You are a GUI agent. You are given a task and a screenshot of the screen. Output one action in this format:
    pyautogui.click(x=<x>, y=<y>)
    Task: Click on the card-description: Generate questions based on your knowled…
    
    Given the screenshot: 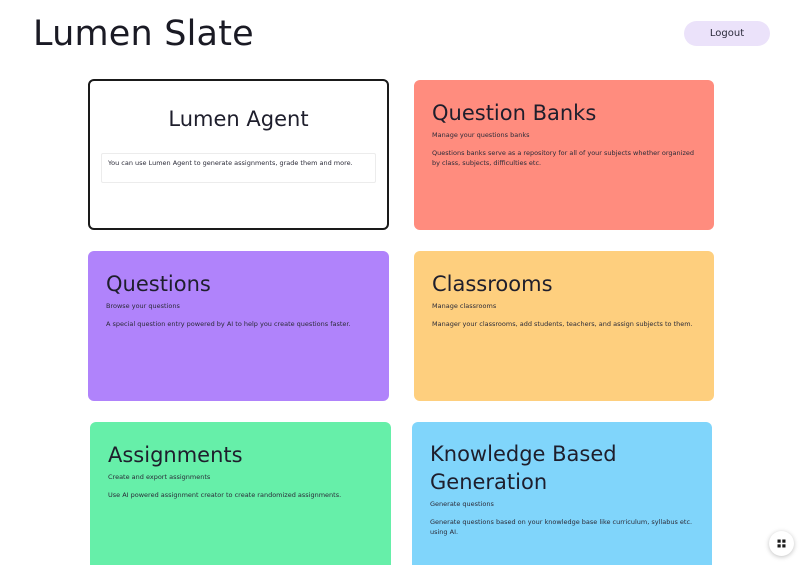 What is the action you would take?
    pyautogui.click(x=561, y=527)
    